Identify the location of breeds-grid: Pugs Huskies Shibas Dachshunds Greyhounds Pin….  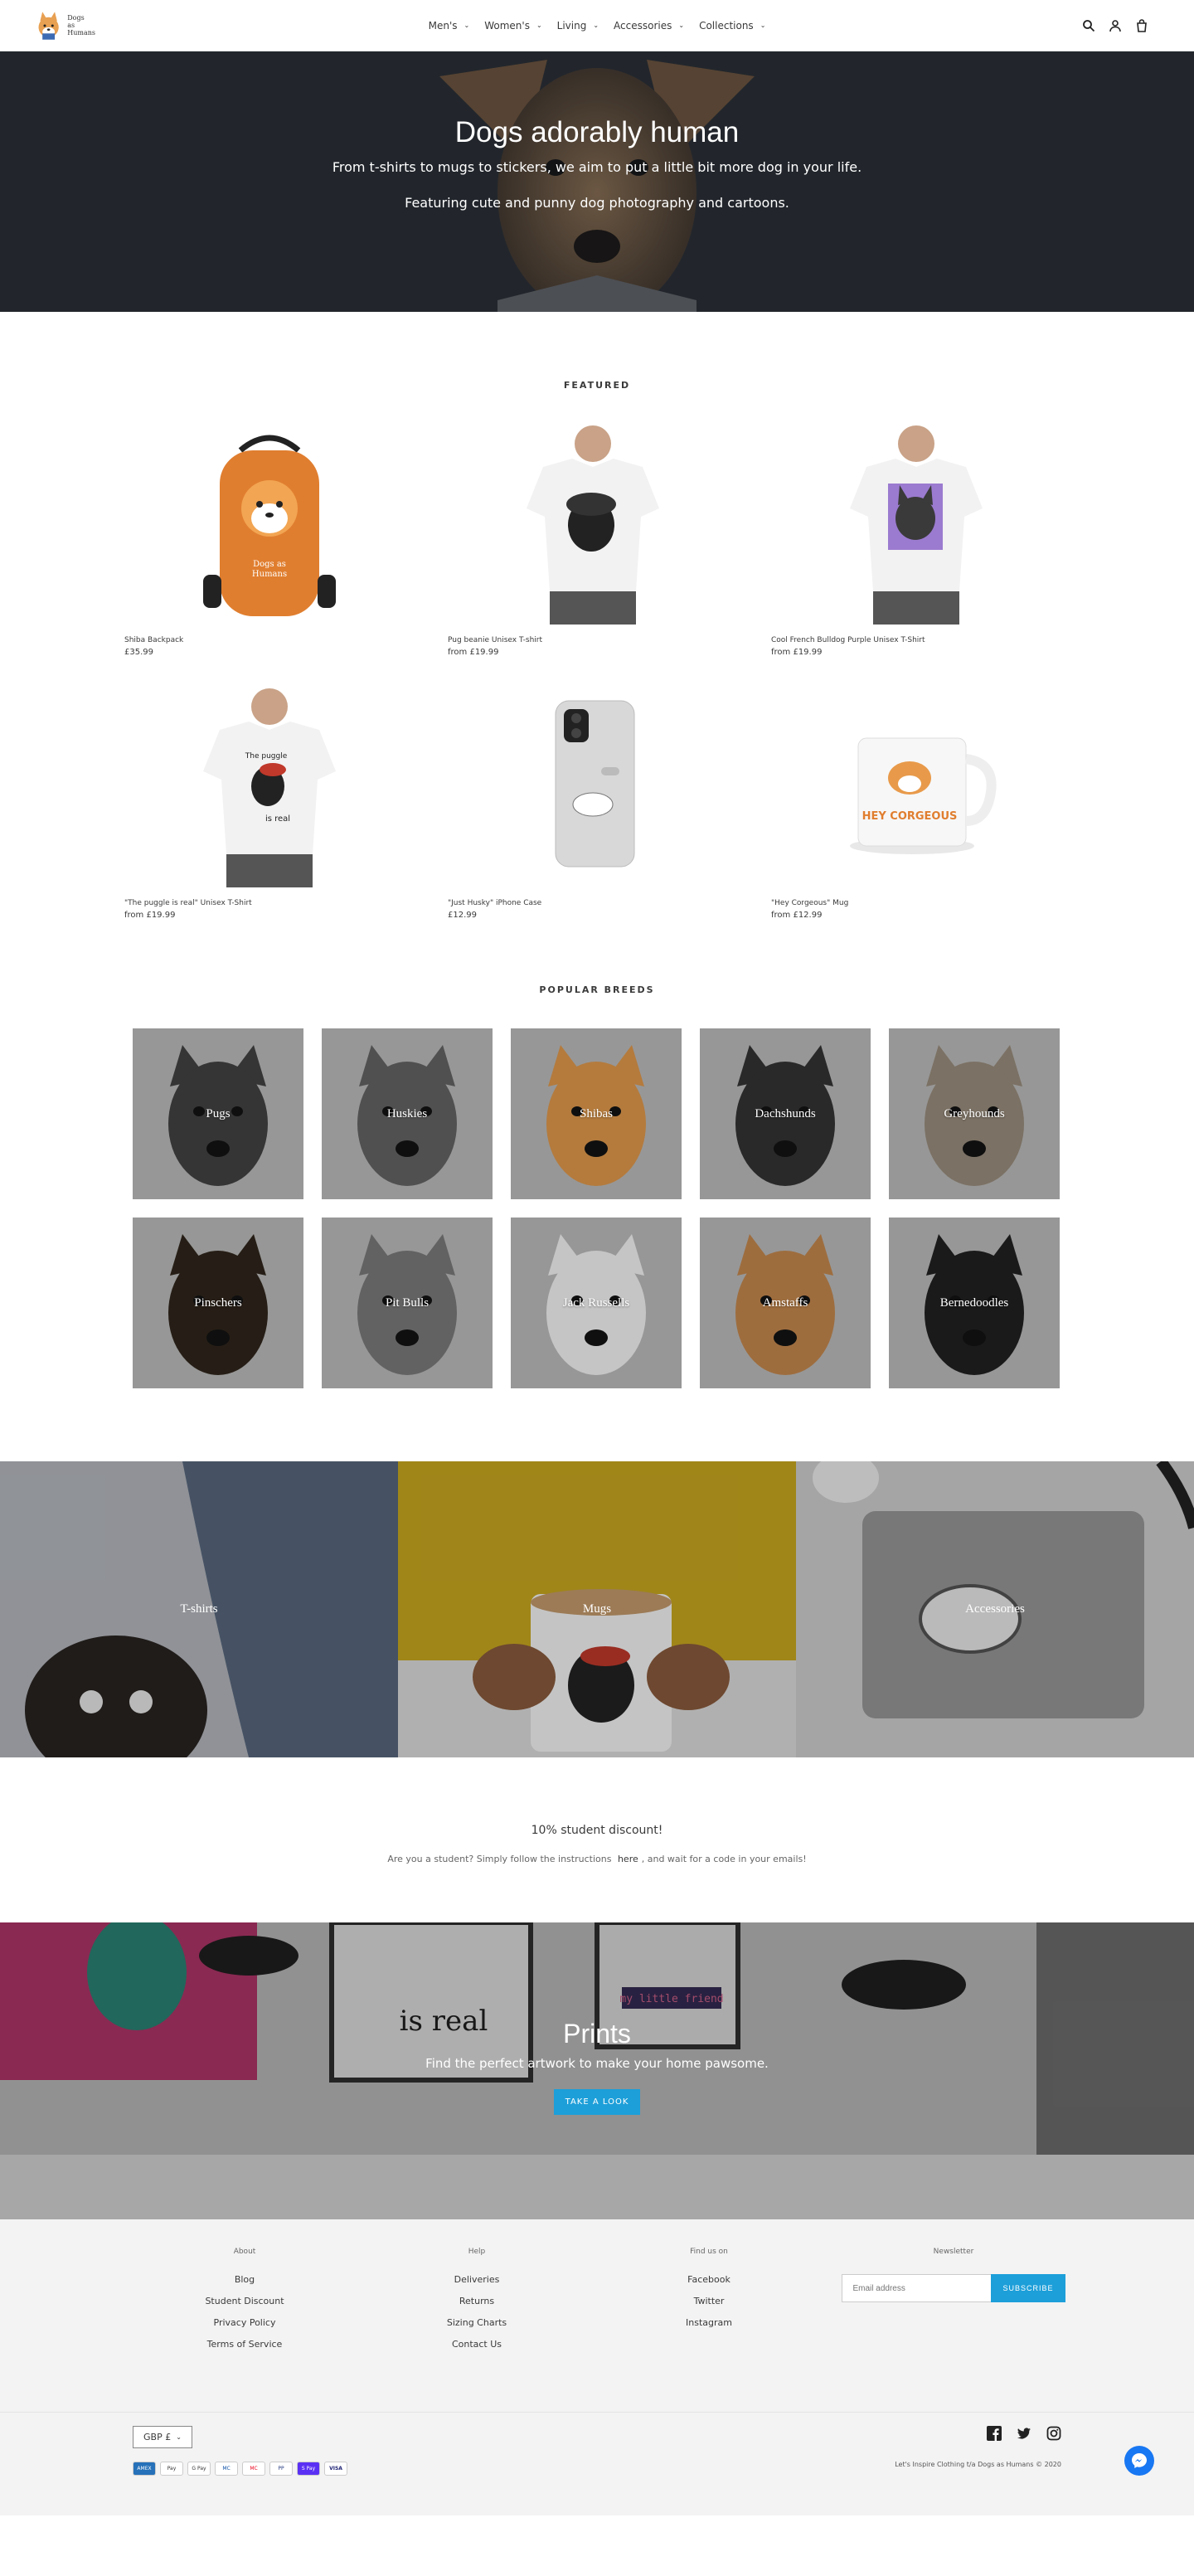
(597, 1208).